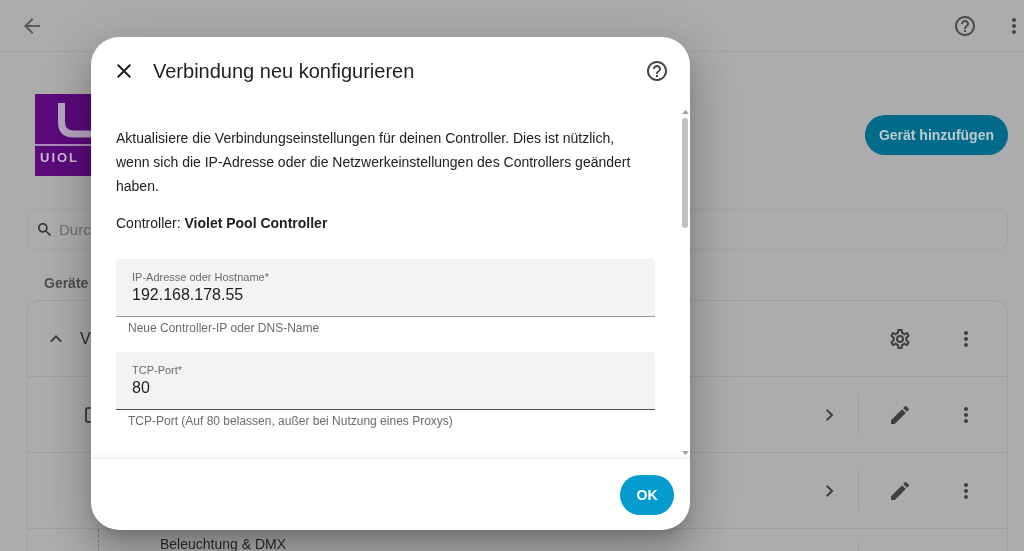  I want to click on section-label: Geräte, so click(66, 283).